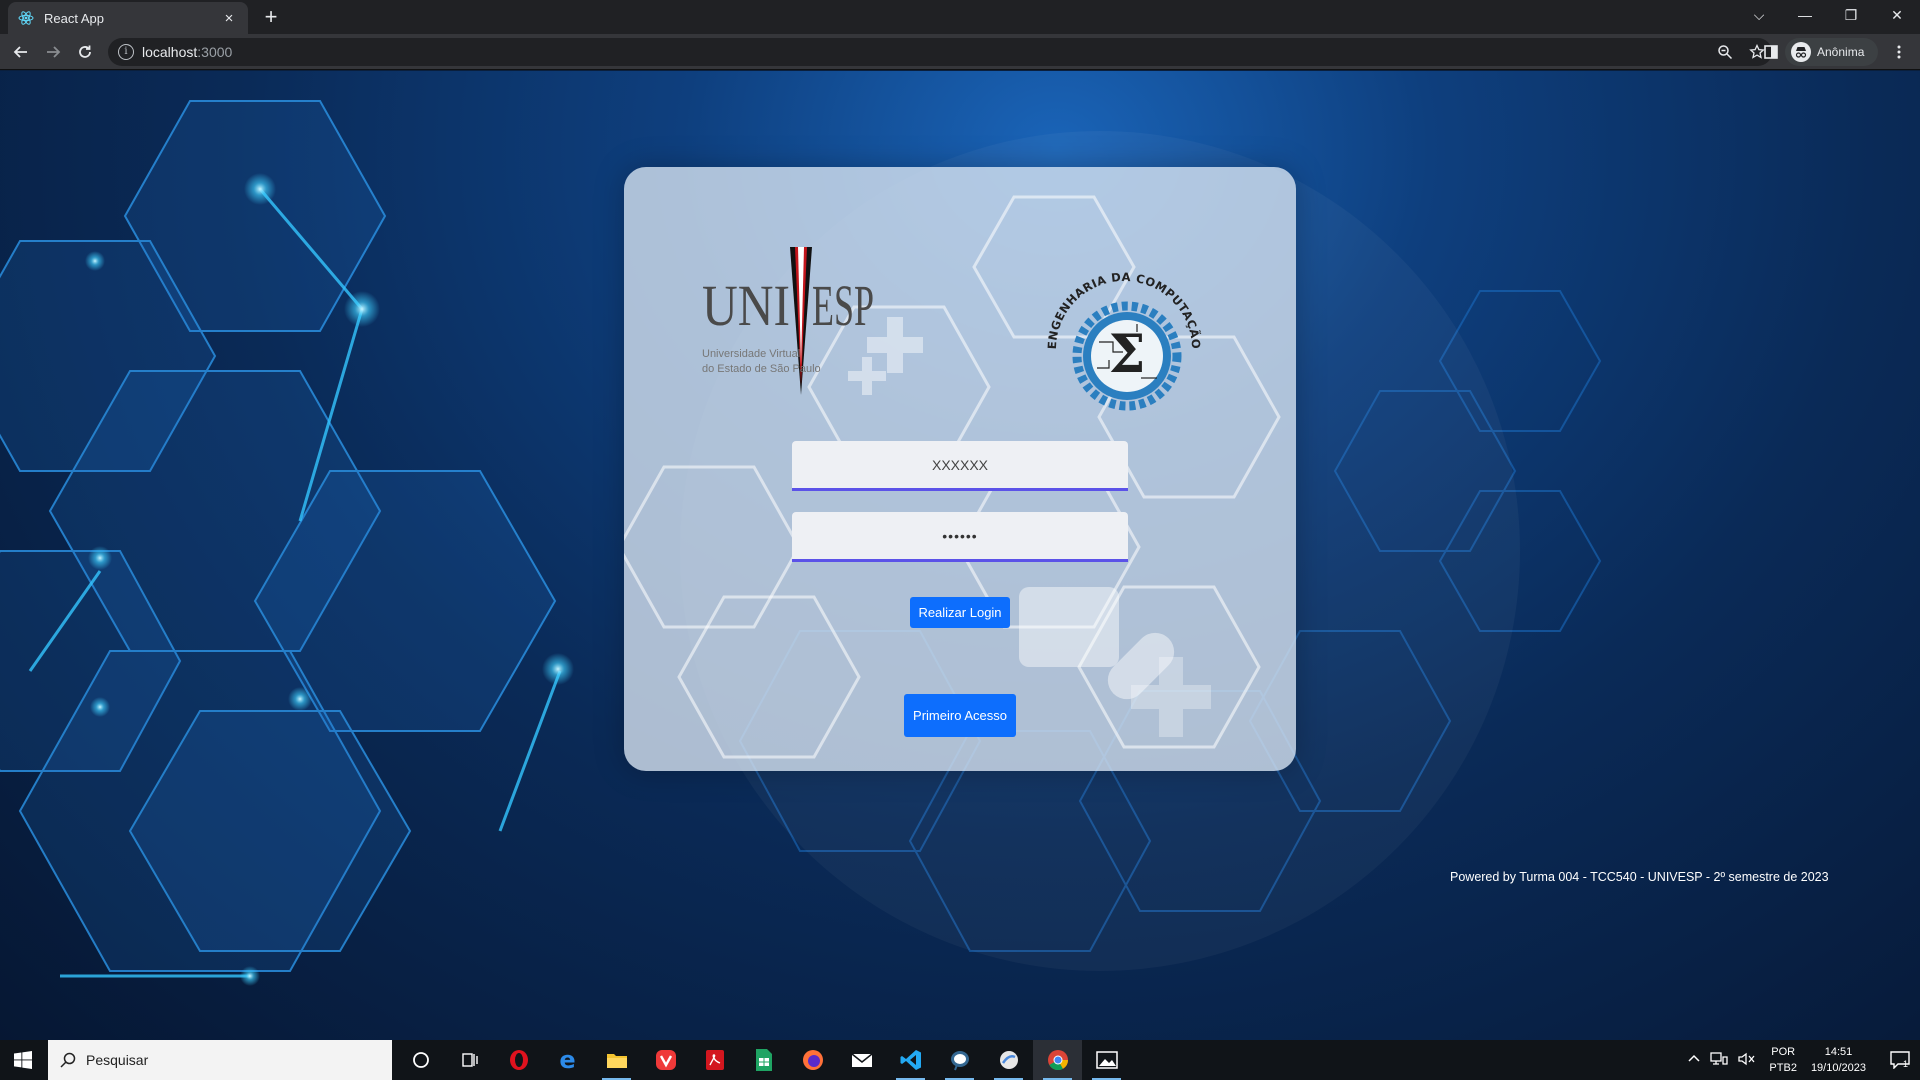 The width and height of the screenshot is (1920, 1080). What do you see at coordinates (187, 52) in the screenshot?
I see `url-text: localhost:3000` at bounding box center [187, 52].